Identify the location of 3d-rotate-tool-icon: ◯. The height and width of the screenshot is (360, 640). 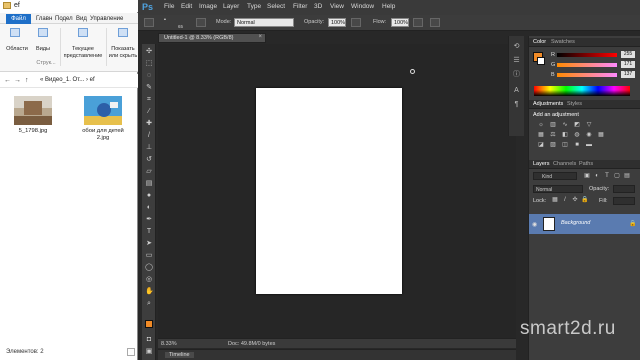
(149, 268).